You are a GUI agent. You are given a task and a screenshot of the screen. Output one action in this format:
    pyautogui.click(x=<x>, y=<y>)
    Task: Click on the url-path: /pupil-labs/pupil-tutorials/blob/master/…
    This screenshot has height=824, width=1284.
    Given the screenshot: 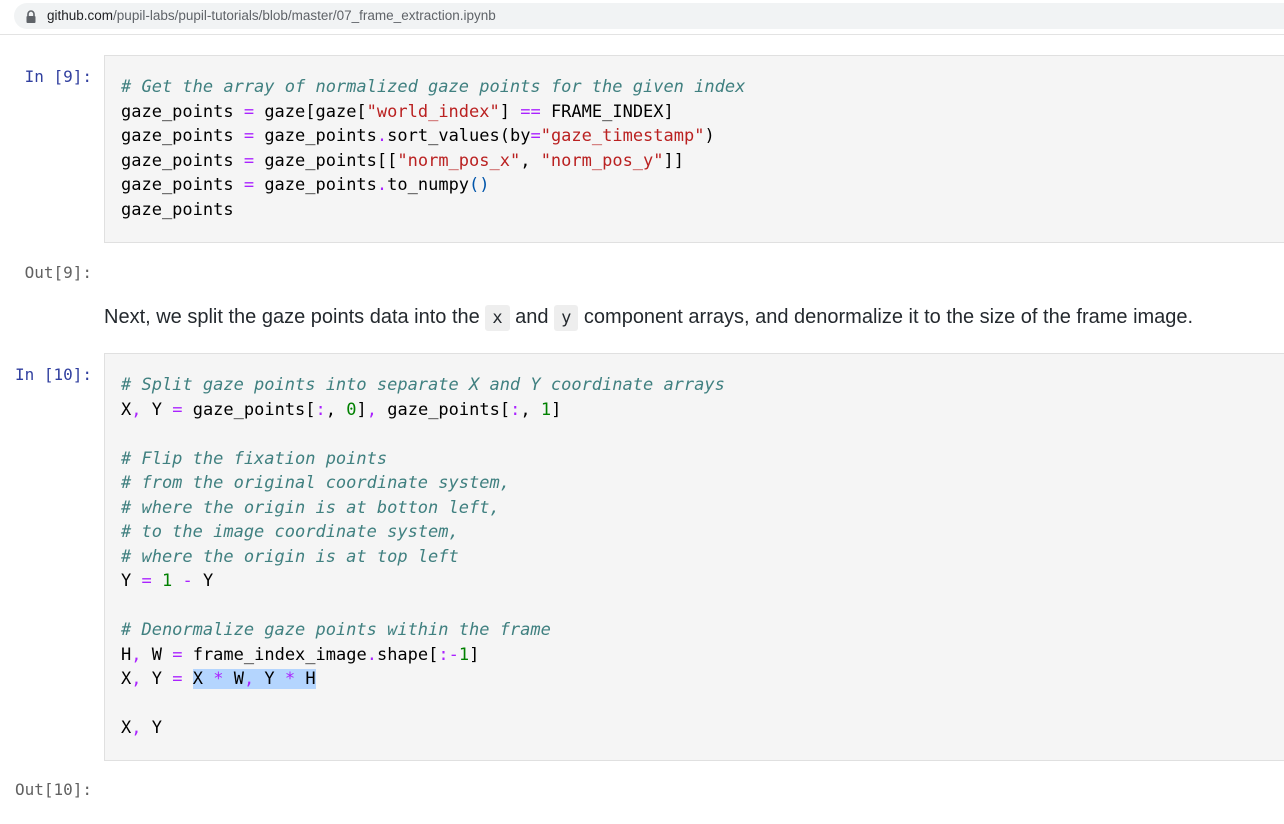 What is the action you would take?
    pyautogui.click(x=304, y=15)
    